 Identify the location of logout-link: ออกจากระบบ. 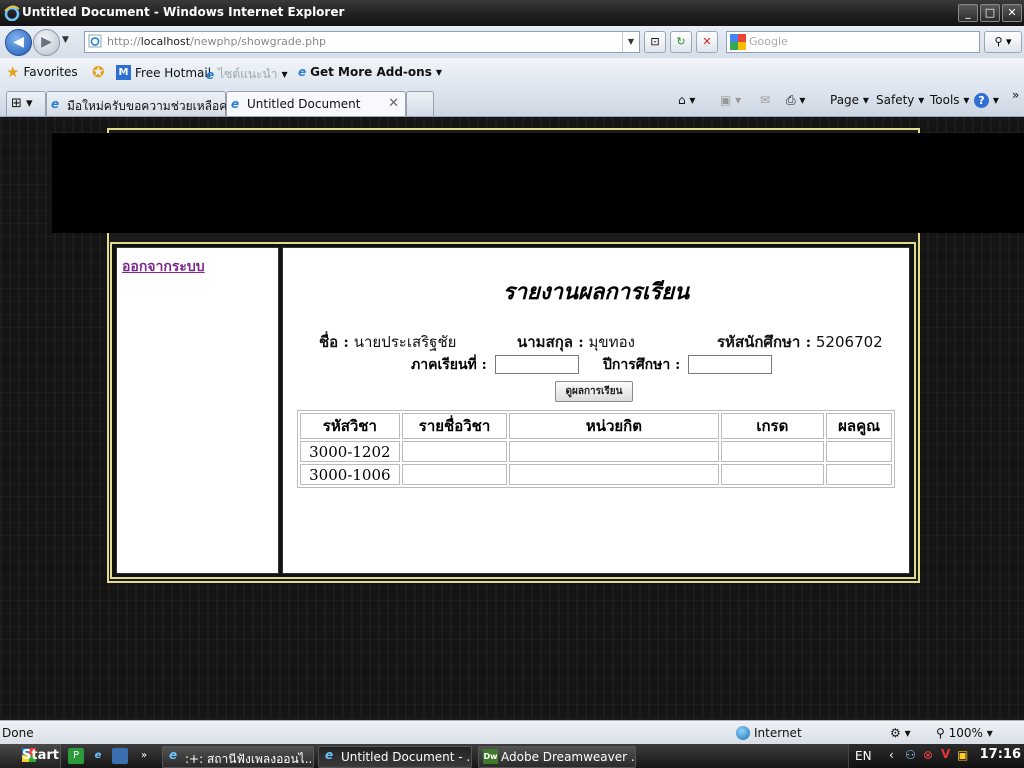
(163, 267).